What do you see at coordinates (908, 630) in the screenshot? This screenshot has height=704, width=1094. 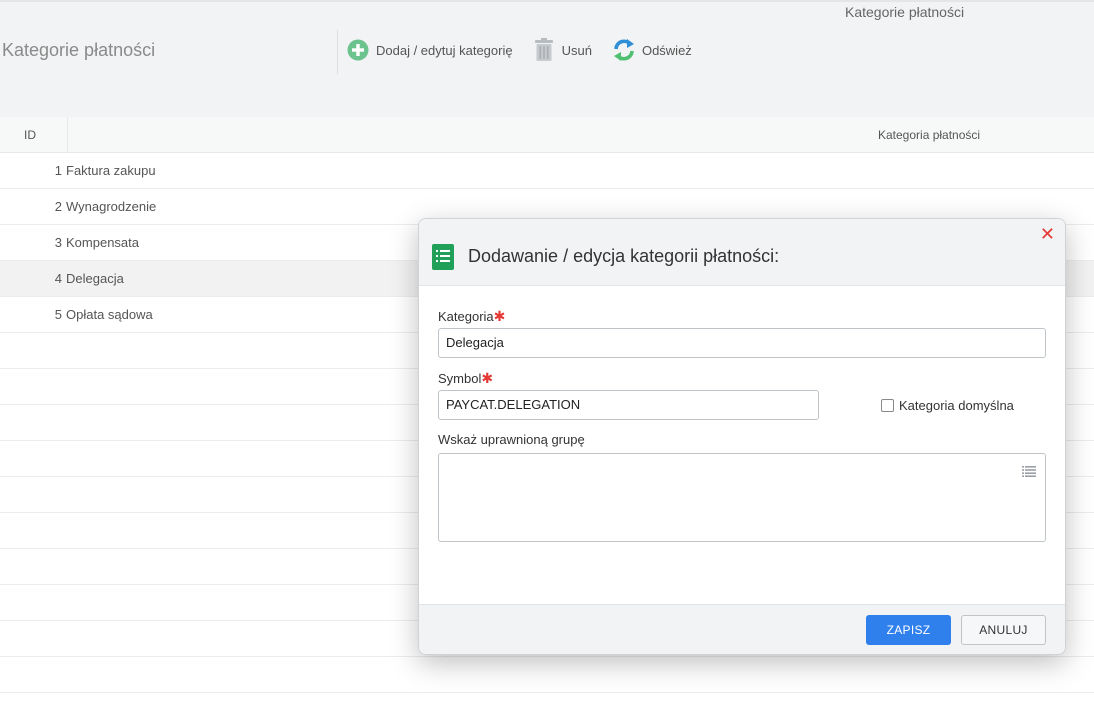 I see `save-button: ZAPISZ` at bounding box center [908, 630].